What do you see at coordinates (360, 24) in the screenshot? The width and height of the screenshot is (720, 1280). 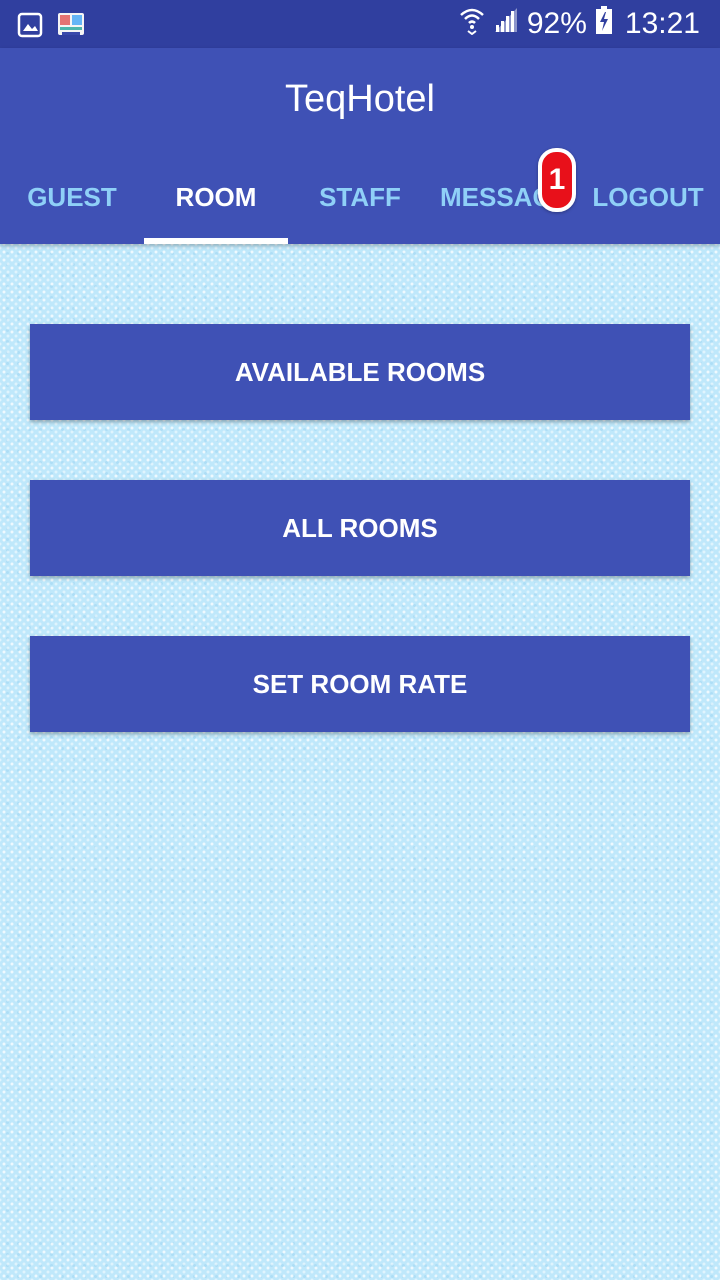 I see `status-bar: 92% 13:21` at bounding box center [360, 24].